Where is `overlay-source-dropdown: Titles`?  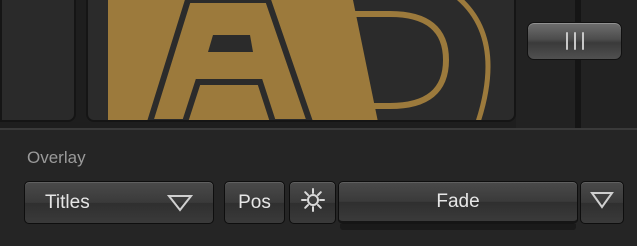 overlay-source-dropdown: Titles is located at coordinates (119, 202).